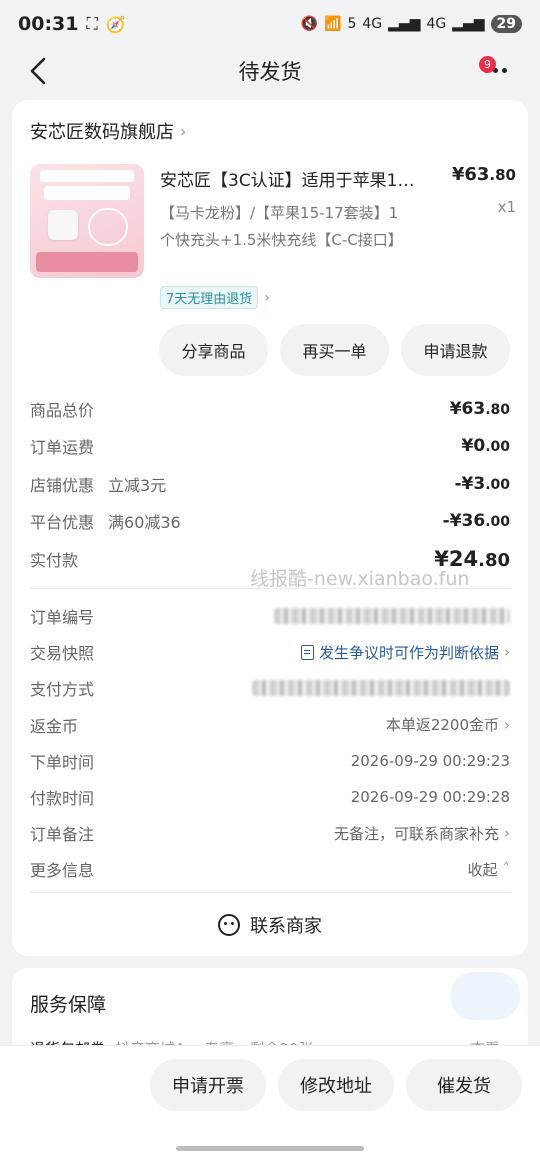 This screenshot has width=540, height=1158. What do you see at coordinates (62, 835) in the screenshot?
I see `info-label: 订单备注` at bounding box center [62, 835].